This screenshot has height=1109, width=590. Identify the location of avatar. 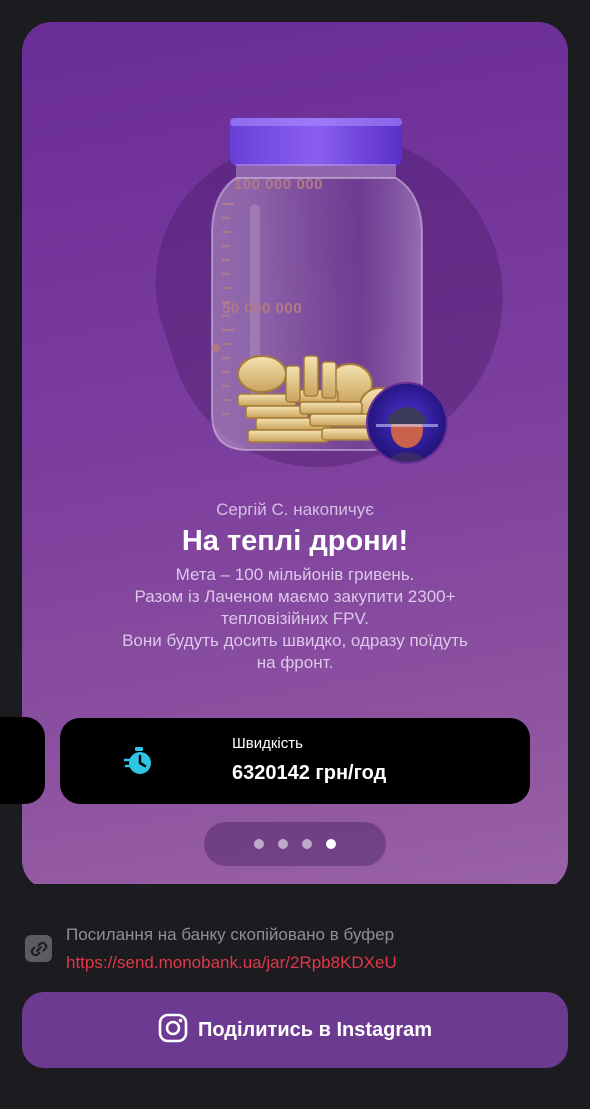
(407, 423).